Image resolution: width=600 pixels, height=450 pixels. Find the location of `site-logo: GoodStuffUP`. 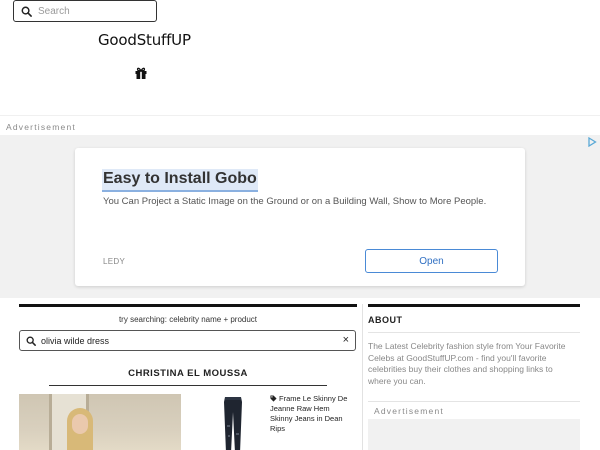

site-logo: GoodStuffUP is located at coordinates (144, 40).